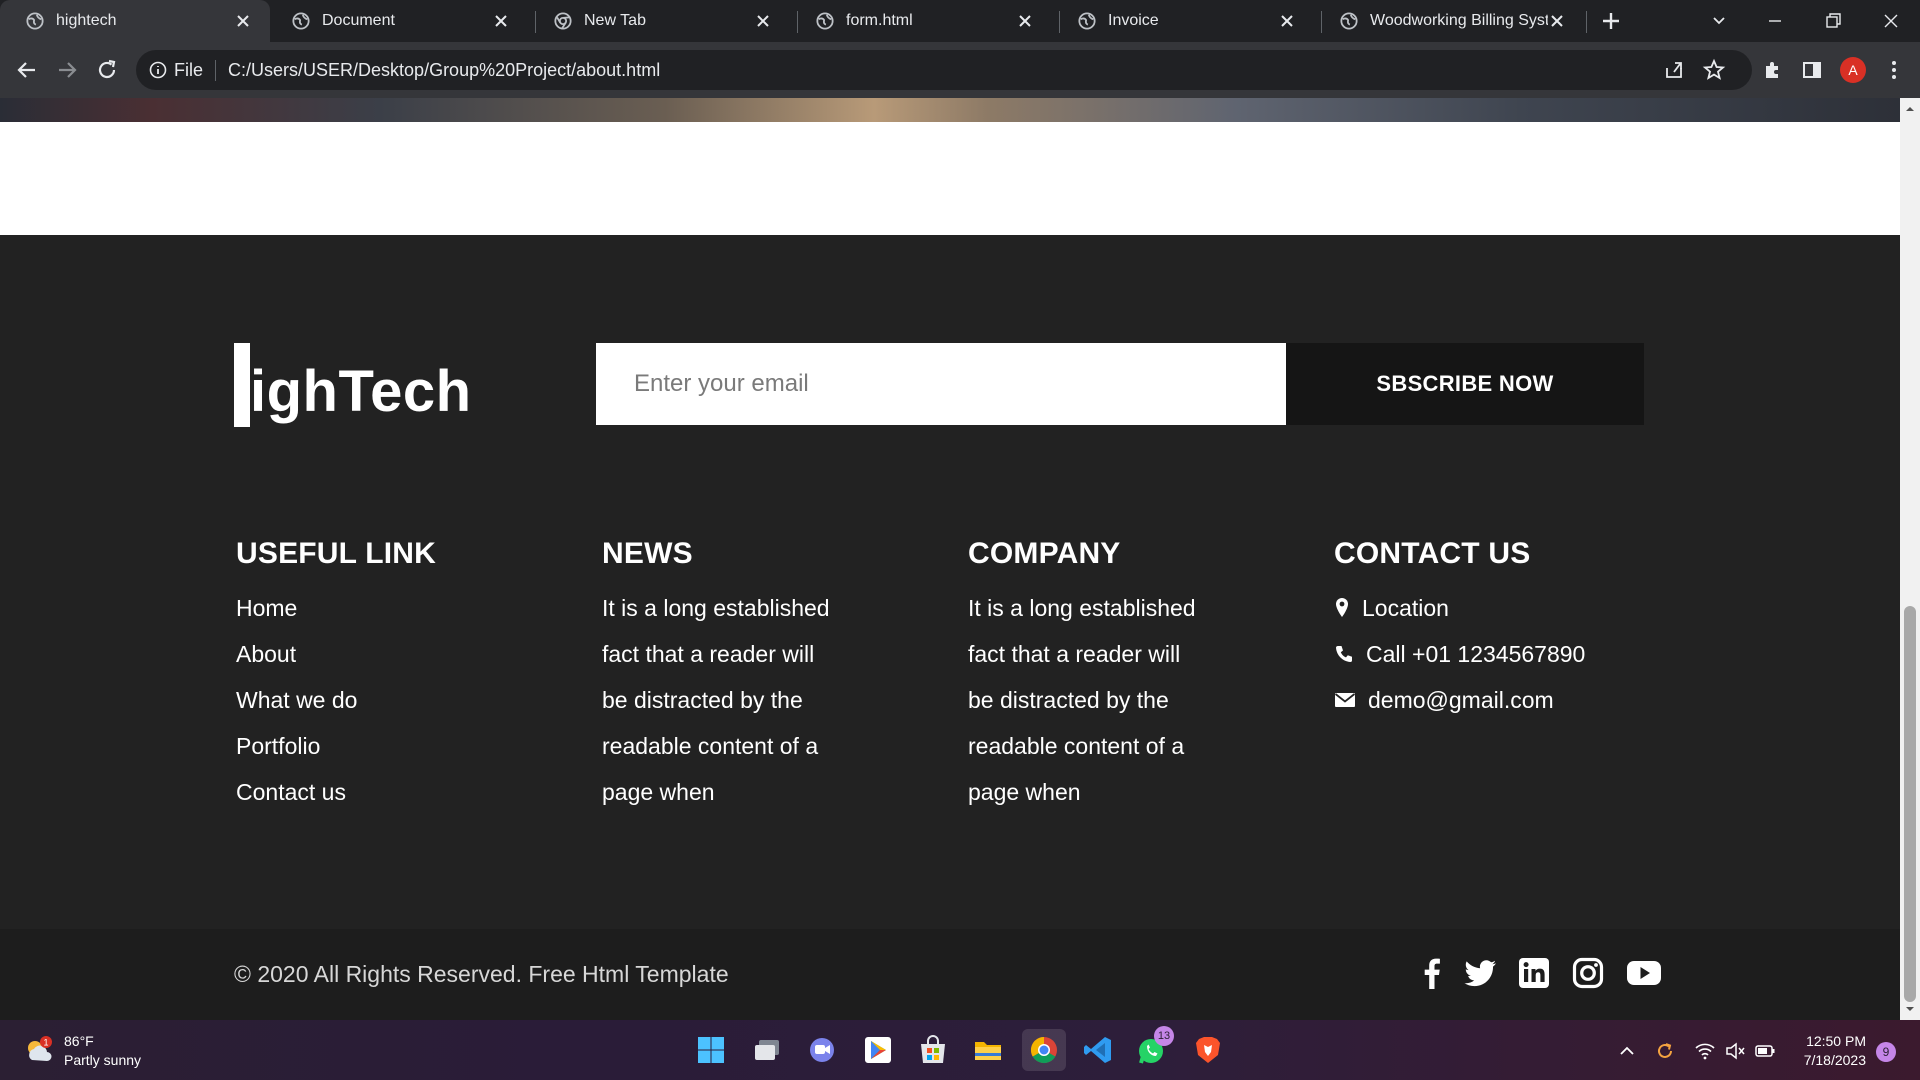 The width and height of the screenshot is (1920, 1080). Describe the element at coordinates (103, 1060) in the screenshot. I see `weather-description: Partly sunny` at that location.